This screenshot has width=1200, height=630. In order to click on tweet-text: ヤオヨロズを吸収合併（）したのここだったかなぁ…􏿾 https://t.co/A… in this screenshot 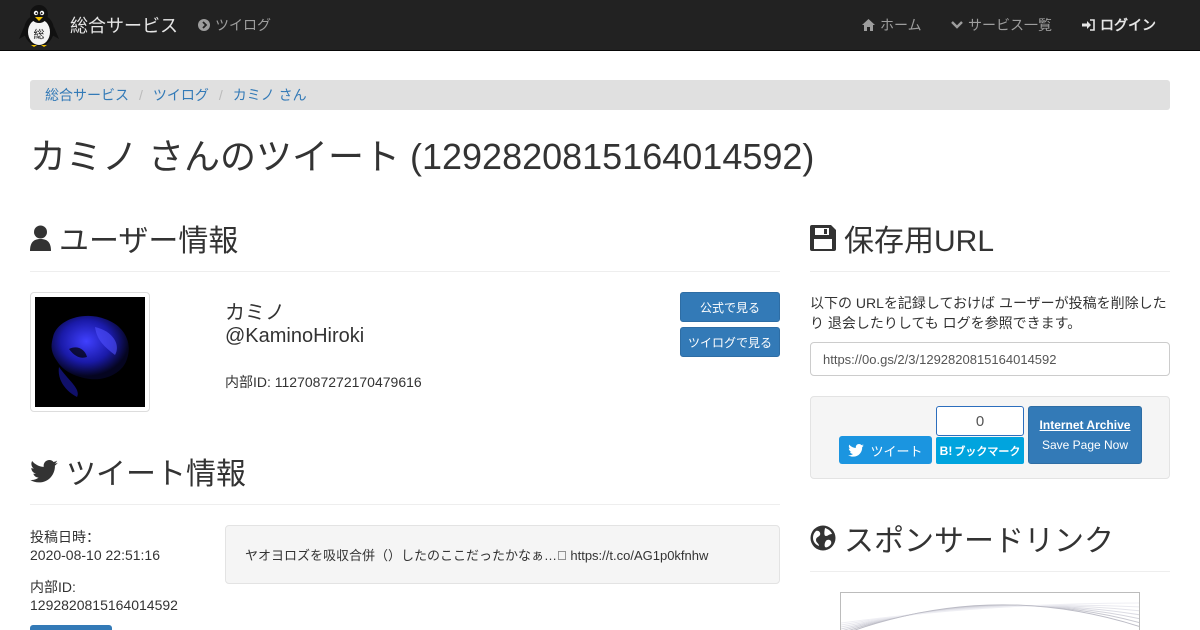, I will do `click(502, 554)`.